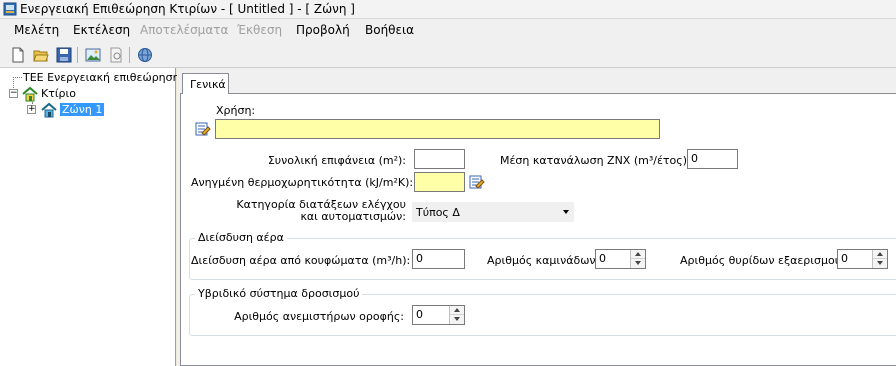 This screenshot has width=896, height=366. I want to click on control-category-value: Τύπος Δ, so click(438, 212).